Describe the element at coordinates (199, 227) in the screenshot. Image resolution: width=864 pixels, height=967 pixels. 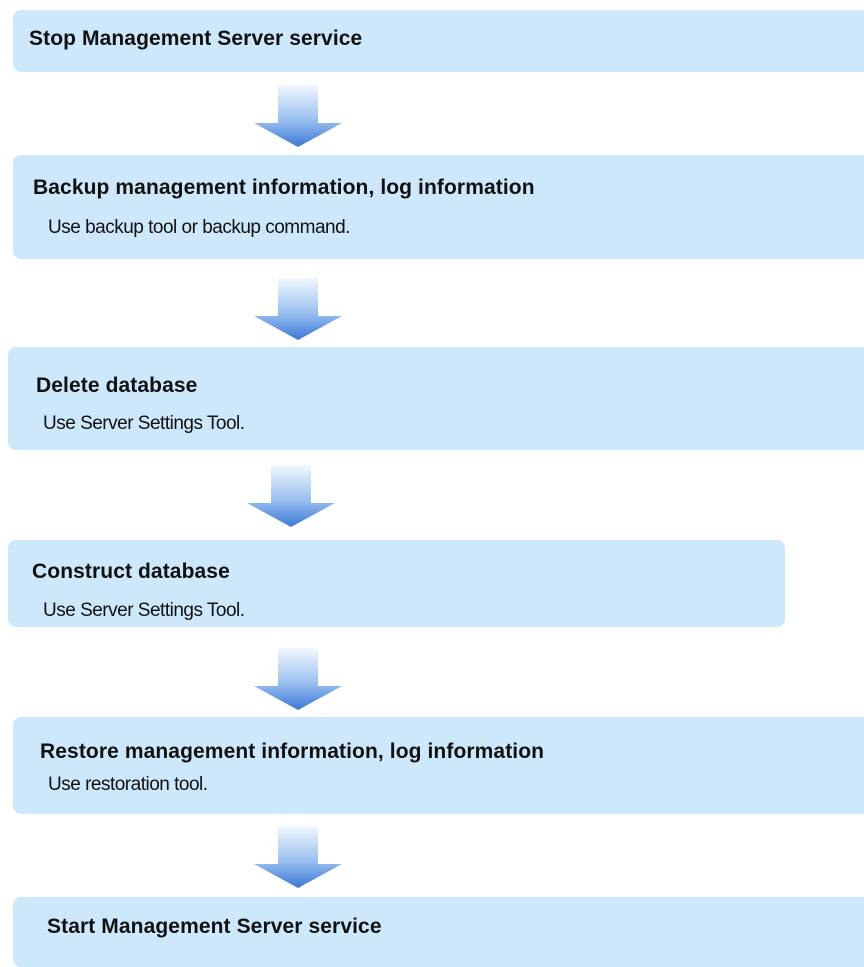
I see `step-description: Use backup tool or backup command.` at that location.